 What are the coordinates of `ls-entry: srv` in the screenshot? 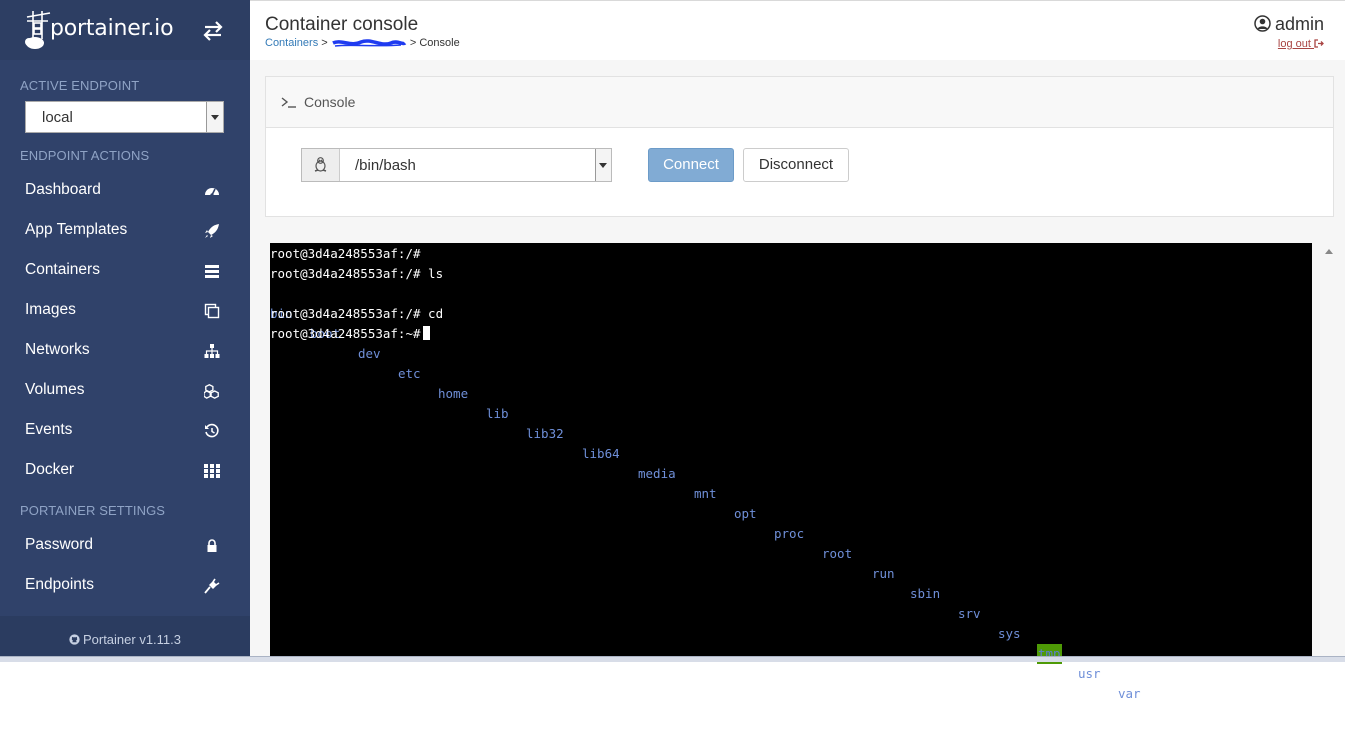 It's located at (969, 613).